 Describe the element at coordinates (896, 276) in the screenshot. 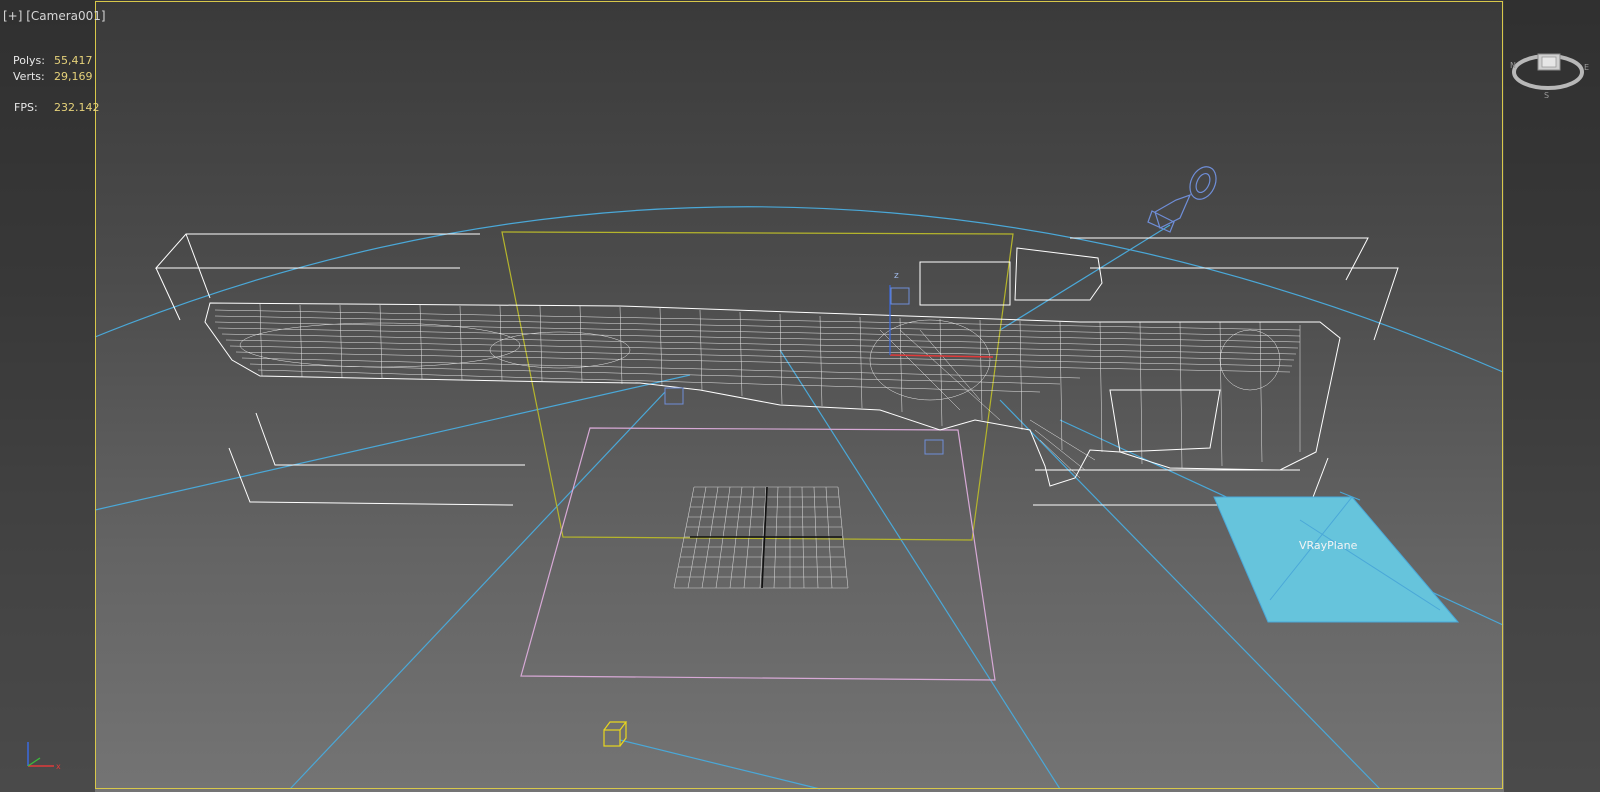

I see `svg-text: z` at that location.